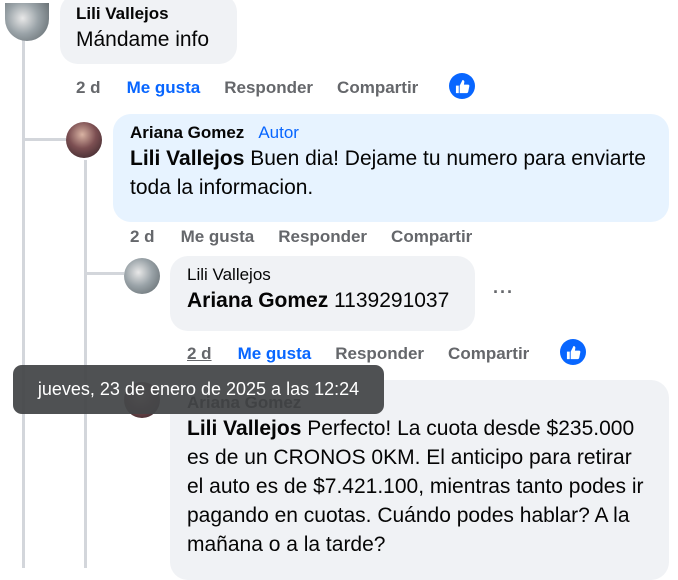 This screenshot has width=678, height=580. Describe the element at coordinates (143, 39) in the screenshot. I see `comment-text: Mándame info` at that location.